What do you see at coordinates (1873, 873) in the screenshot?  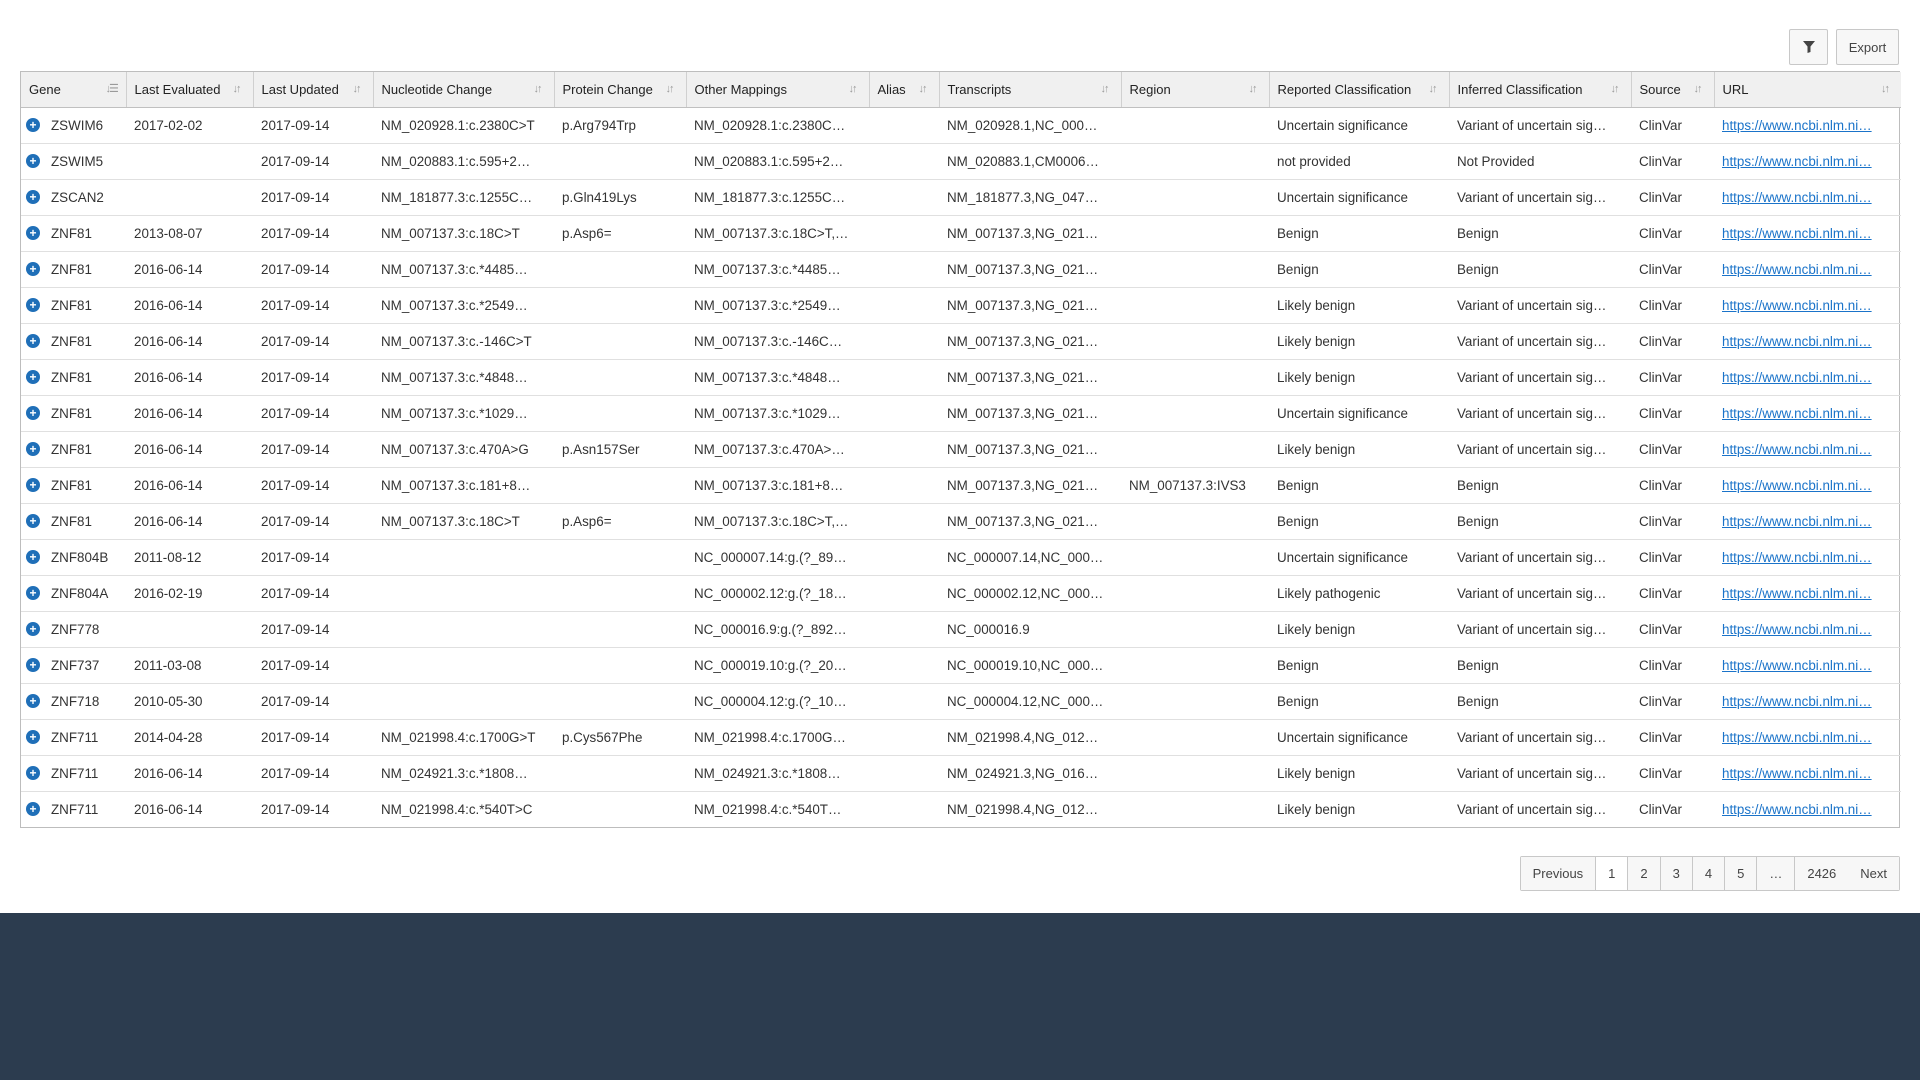 I see `next-page-button: Next` at bounding box center [1873, 873].